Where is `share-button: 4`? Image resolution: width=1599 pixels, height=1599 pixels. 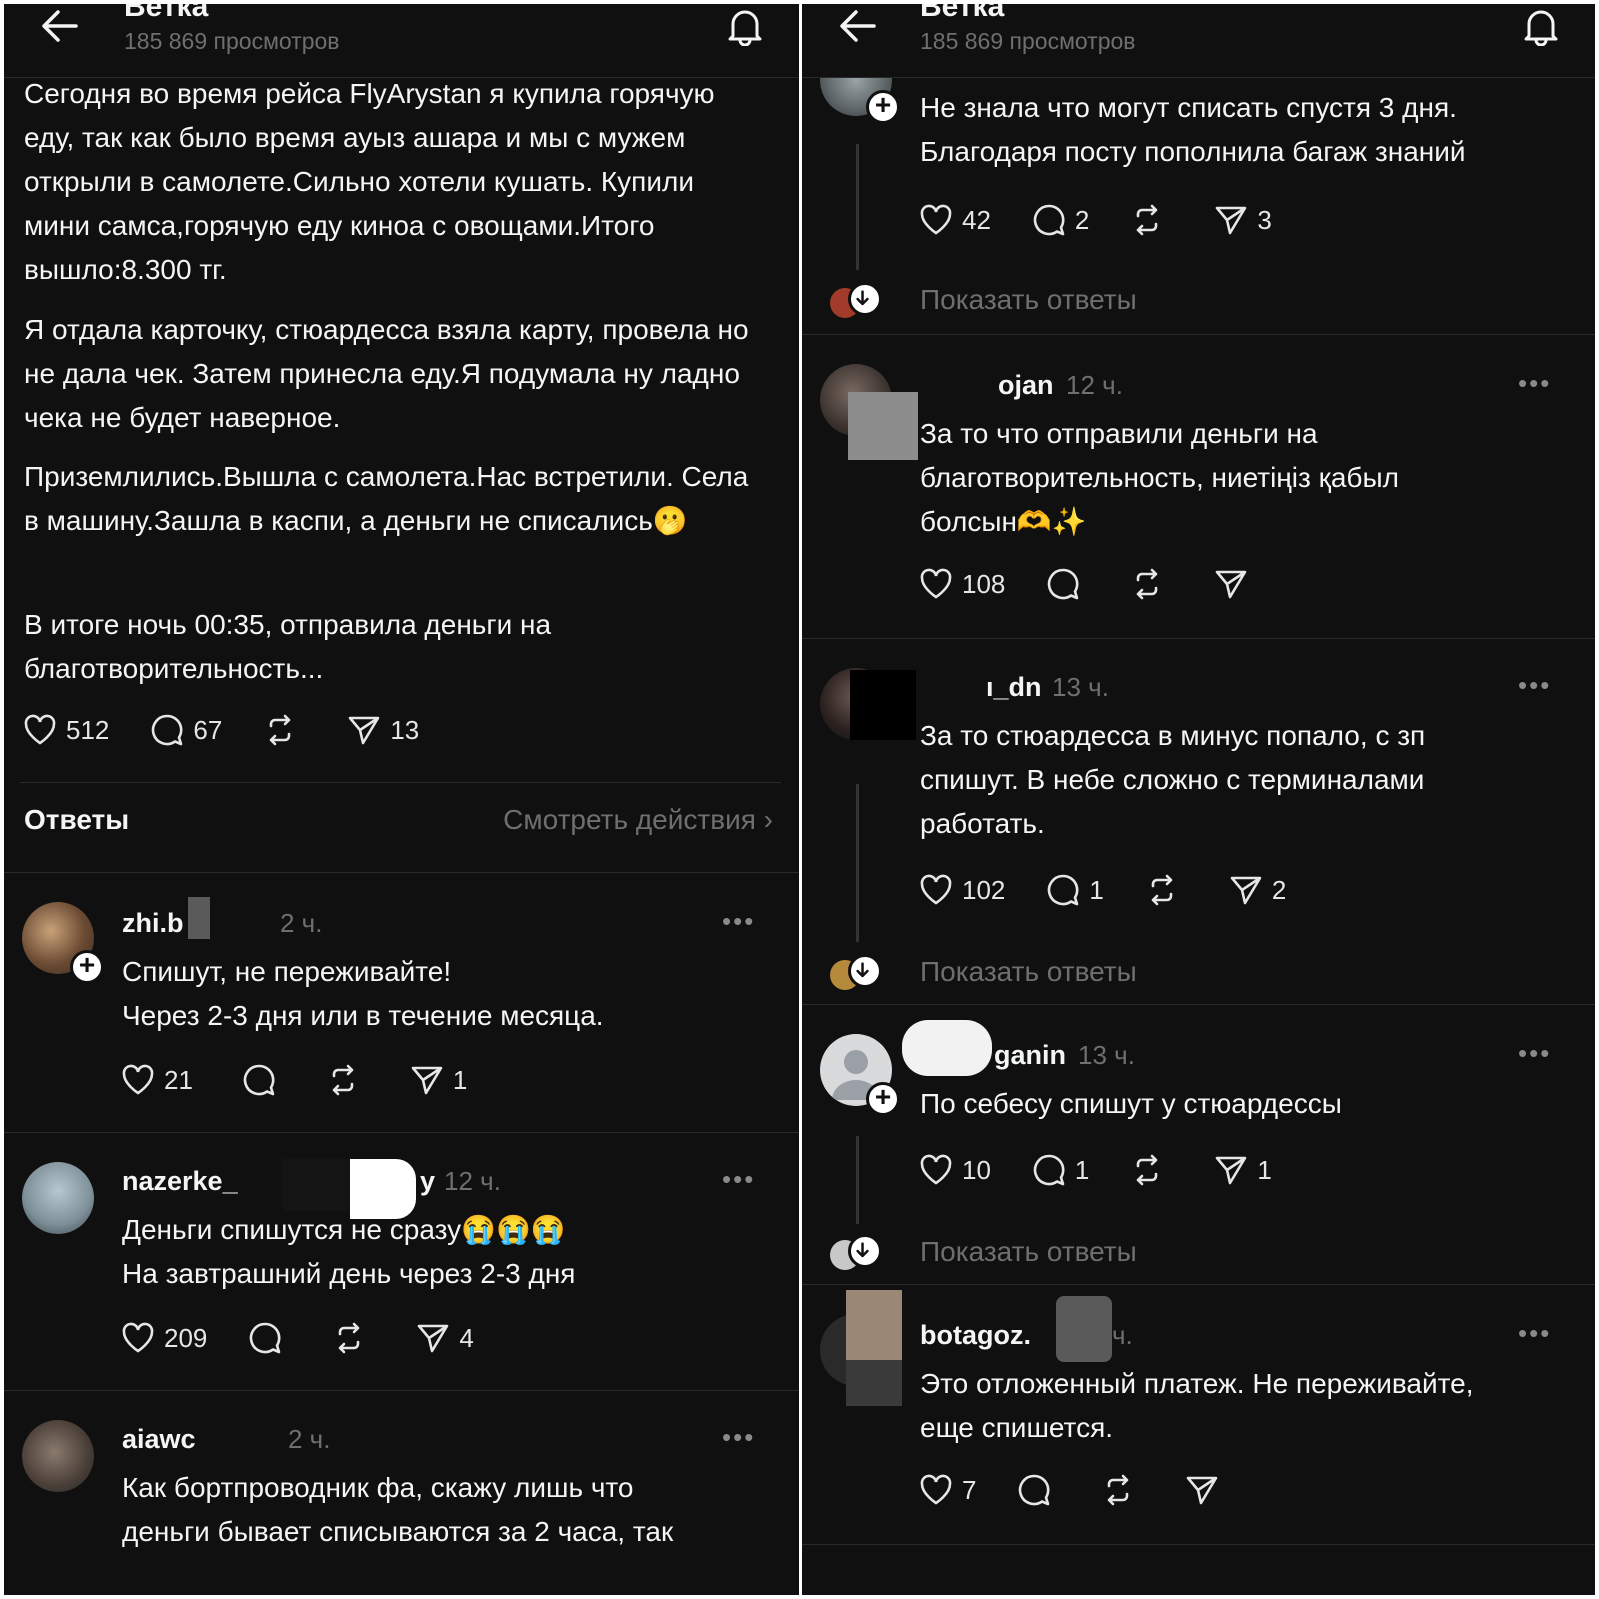 share-button: 4 is located at coordinates (444, 1338).